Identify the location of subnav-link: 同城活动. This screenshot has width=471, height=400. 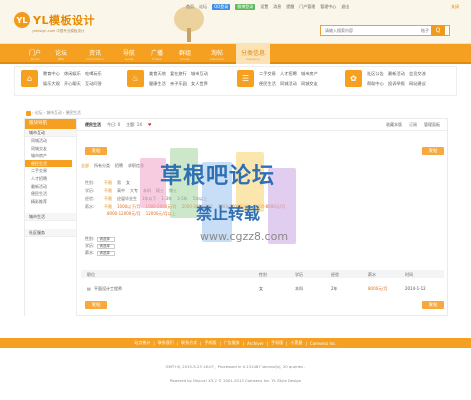
(290, 84).